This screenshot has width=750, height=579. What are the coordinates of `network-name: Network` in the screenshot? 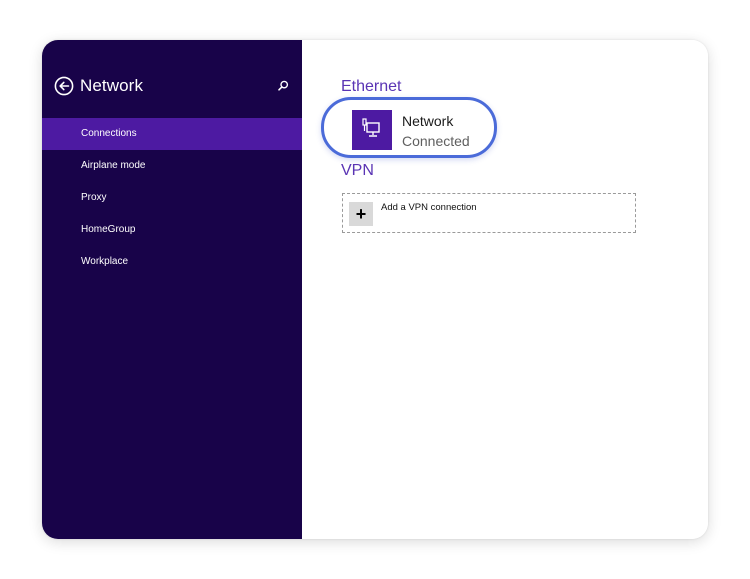 It's located at (428, 121).